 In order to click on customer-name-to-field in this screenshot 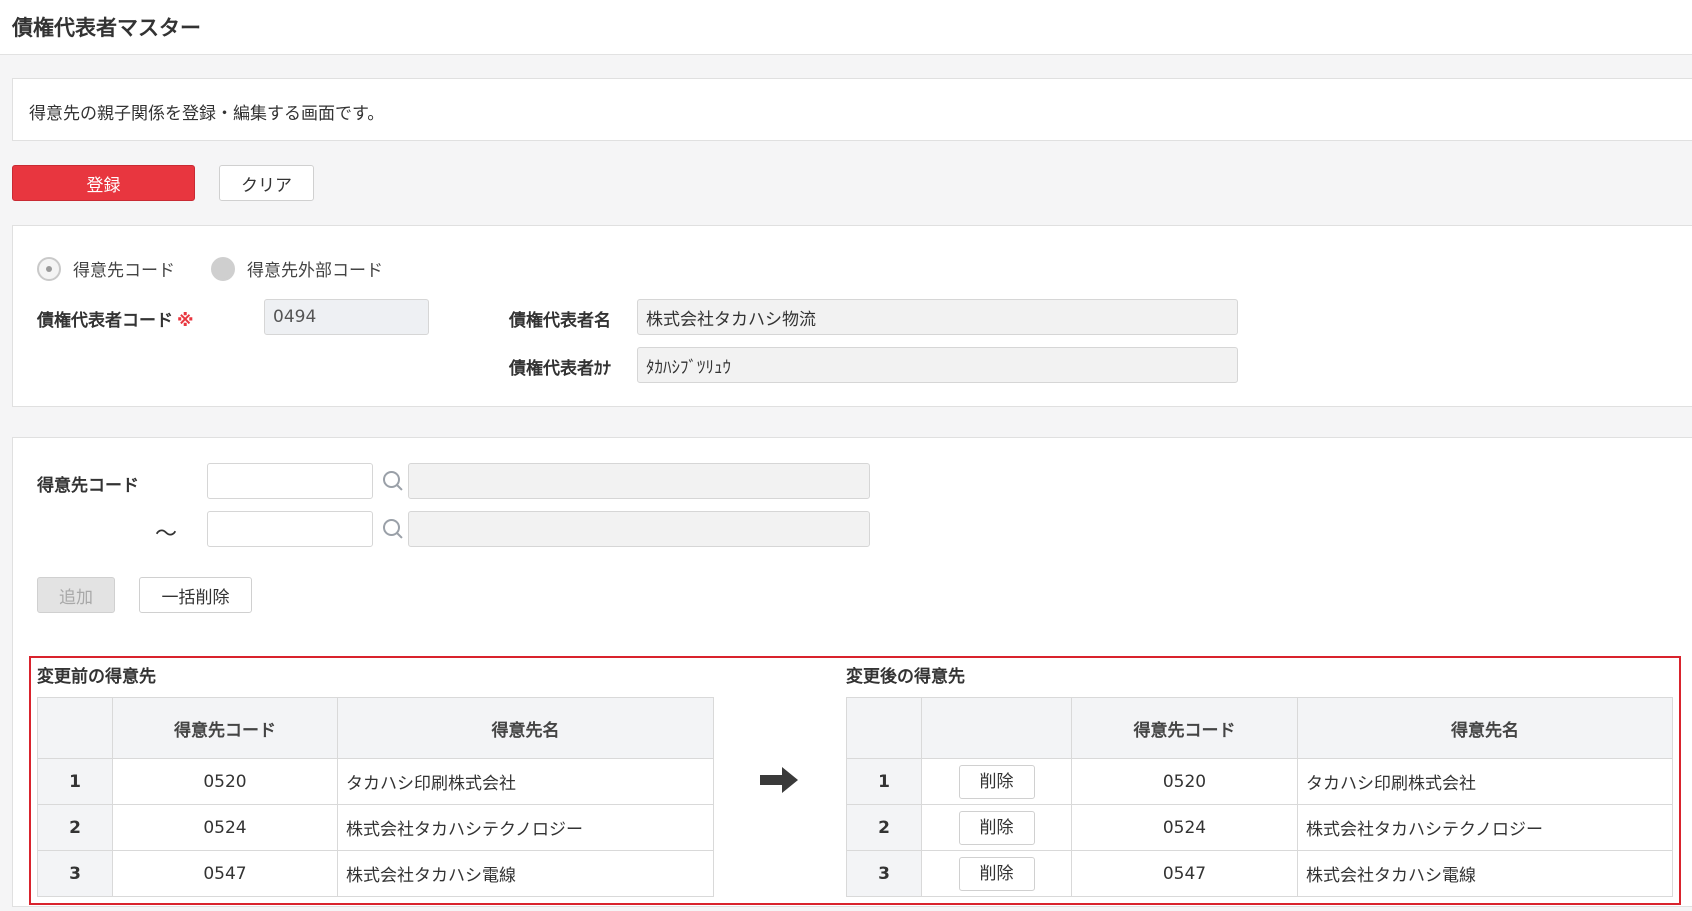, I will do `click(639, 529)`.